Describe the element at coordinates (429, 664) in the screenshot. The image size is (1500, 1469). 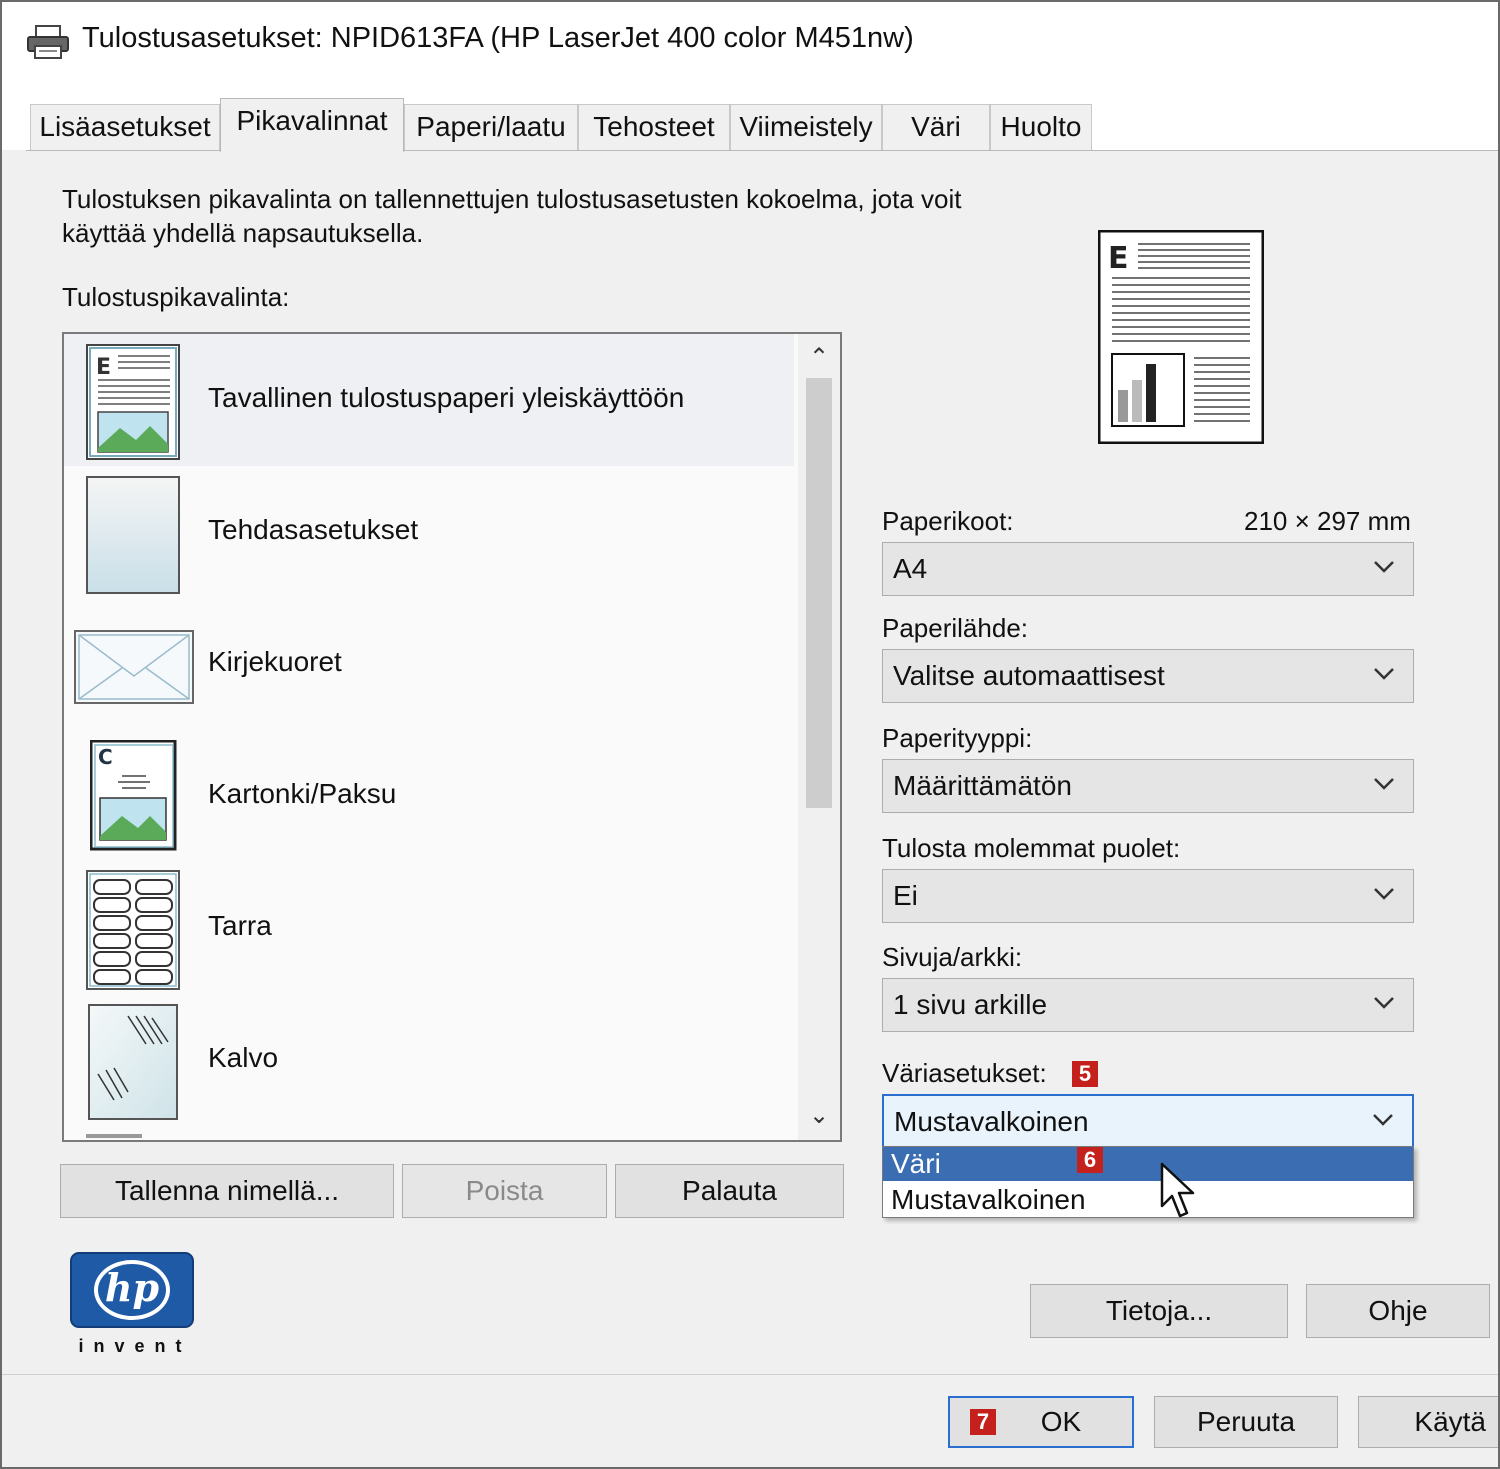
I see `list-item: Kirjekuoret` at that location.